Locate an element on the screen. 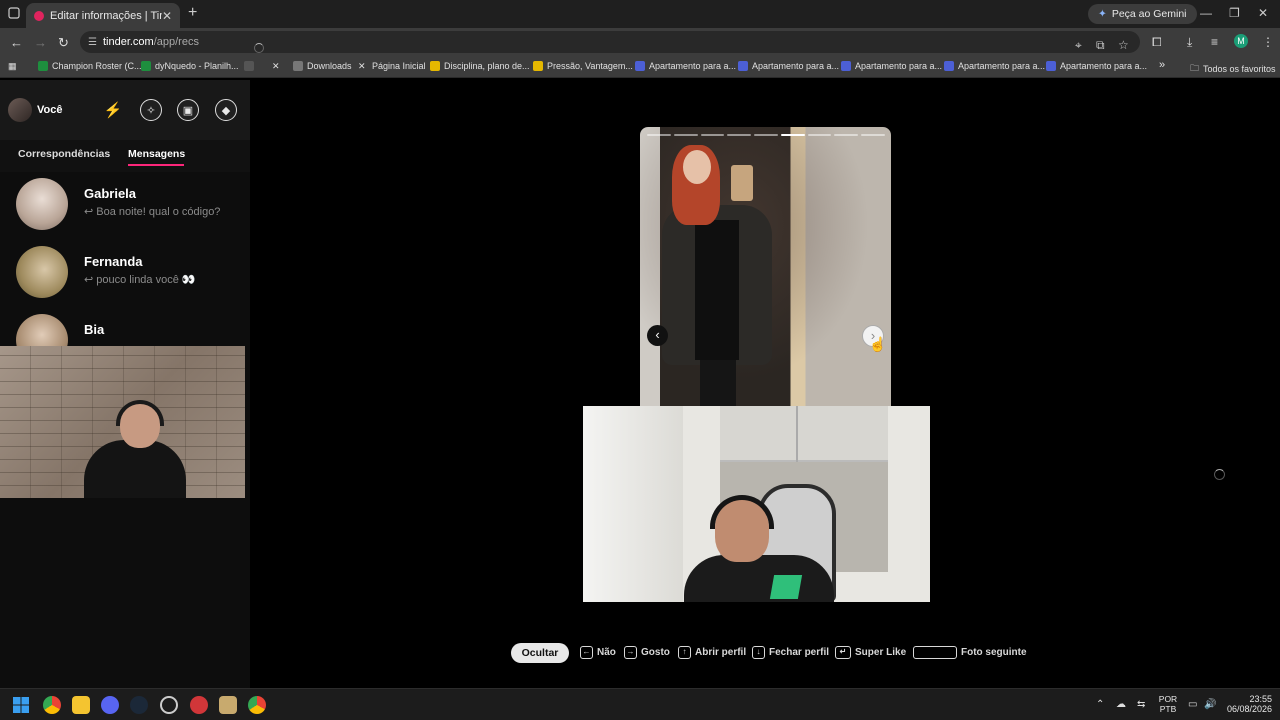 The image size is (1280, 720). shortcut-label: Fechar perfil is located at coordinates (799, 652).